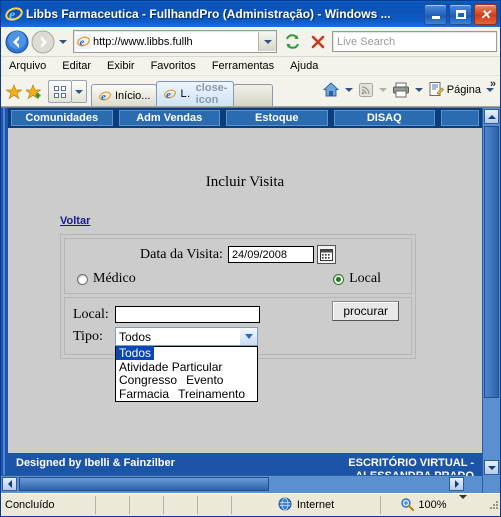 This screenshot has height=517, width=501. I want to click on nav-item-adm-vendas: Adm Vendas, so click(169, 118).